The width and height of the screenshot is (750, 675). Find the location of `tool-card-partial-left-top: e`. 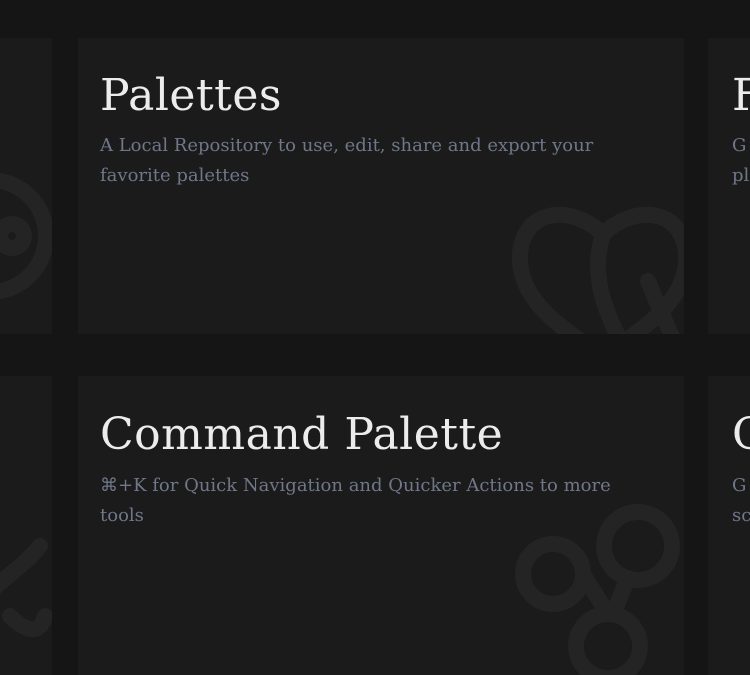

tool-card-partial-left-top: e is located at coordinates (26, 186).